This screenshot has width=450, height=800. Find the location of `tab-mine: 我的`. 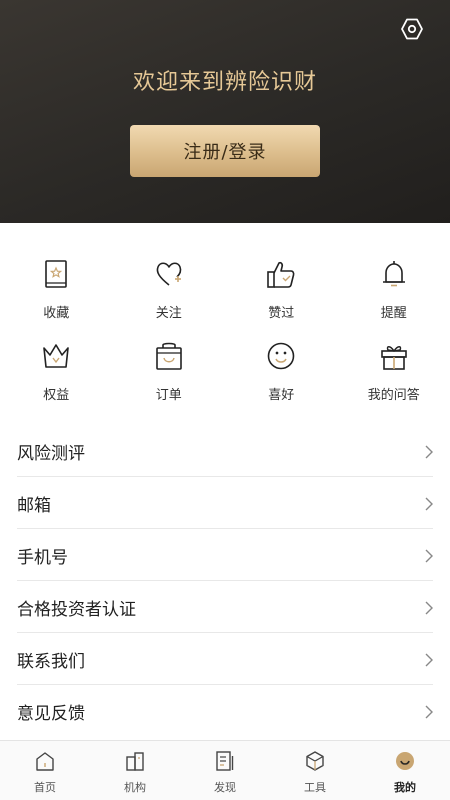

tab-mine: 我的 is located at coordinates (405, 770).